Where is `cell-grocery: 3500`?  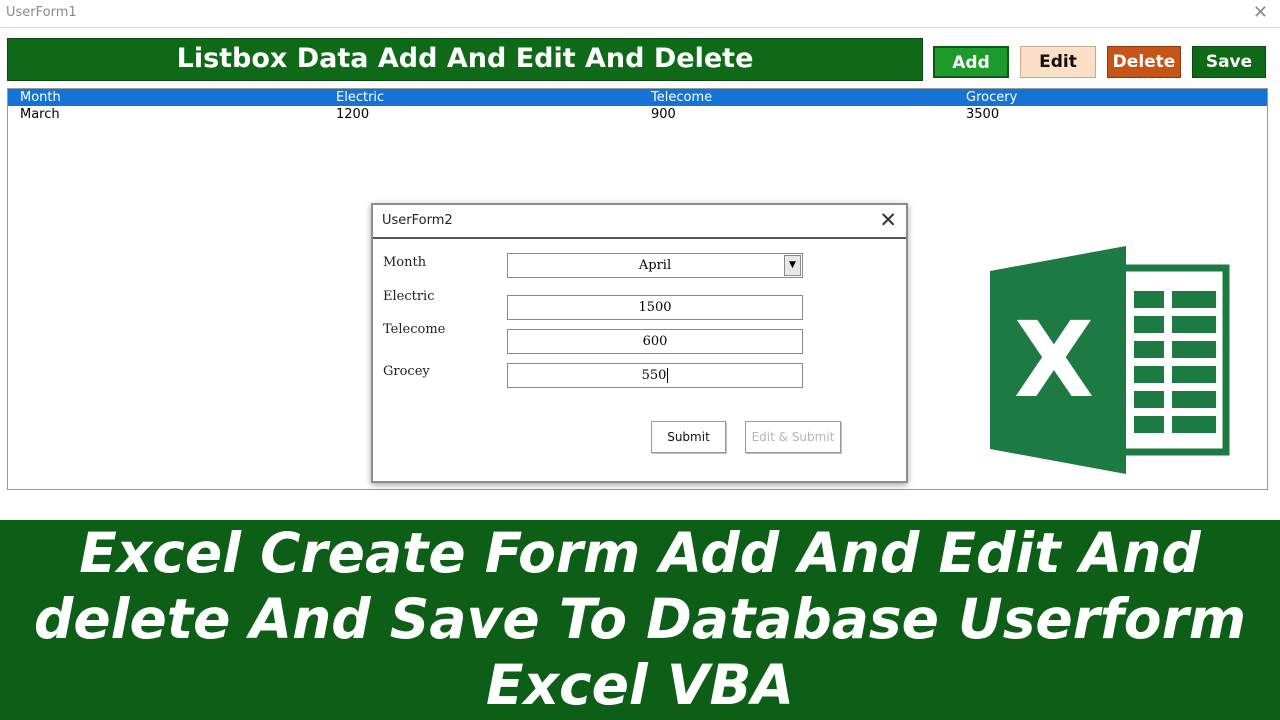
cell-grocery: 3500 is located at coordinates (983, 114).